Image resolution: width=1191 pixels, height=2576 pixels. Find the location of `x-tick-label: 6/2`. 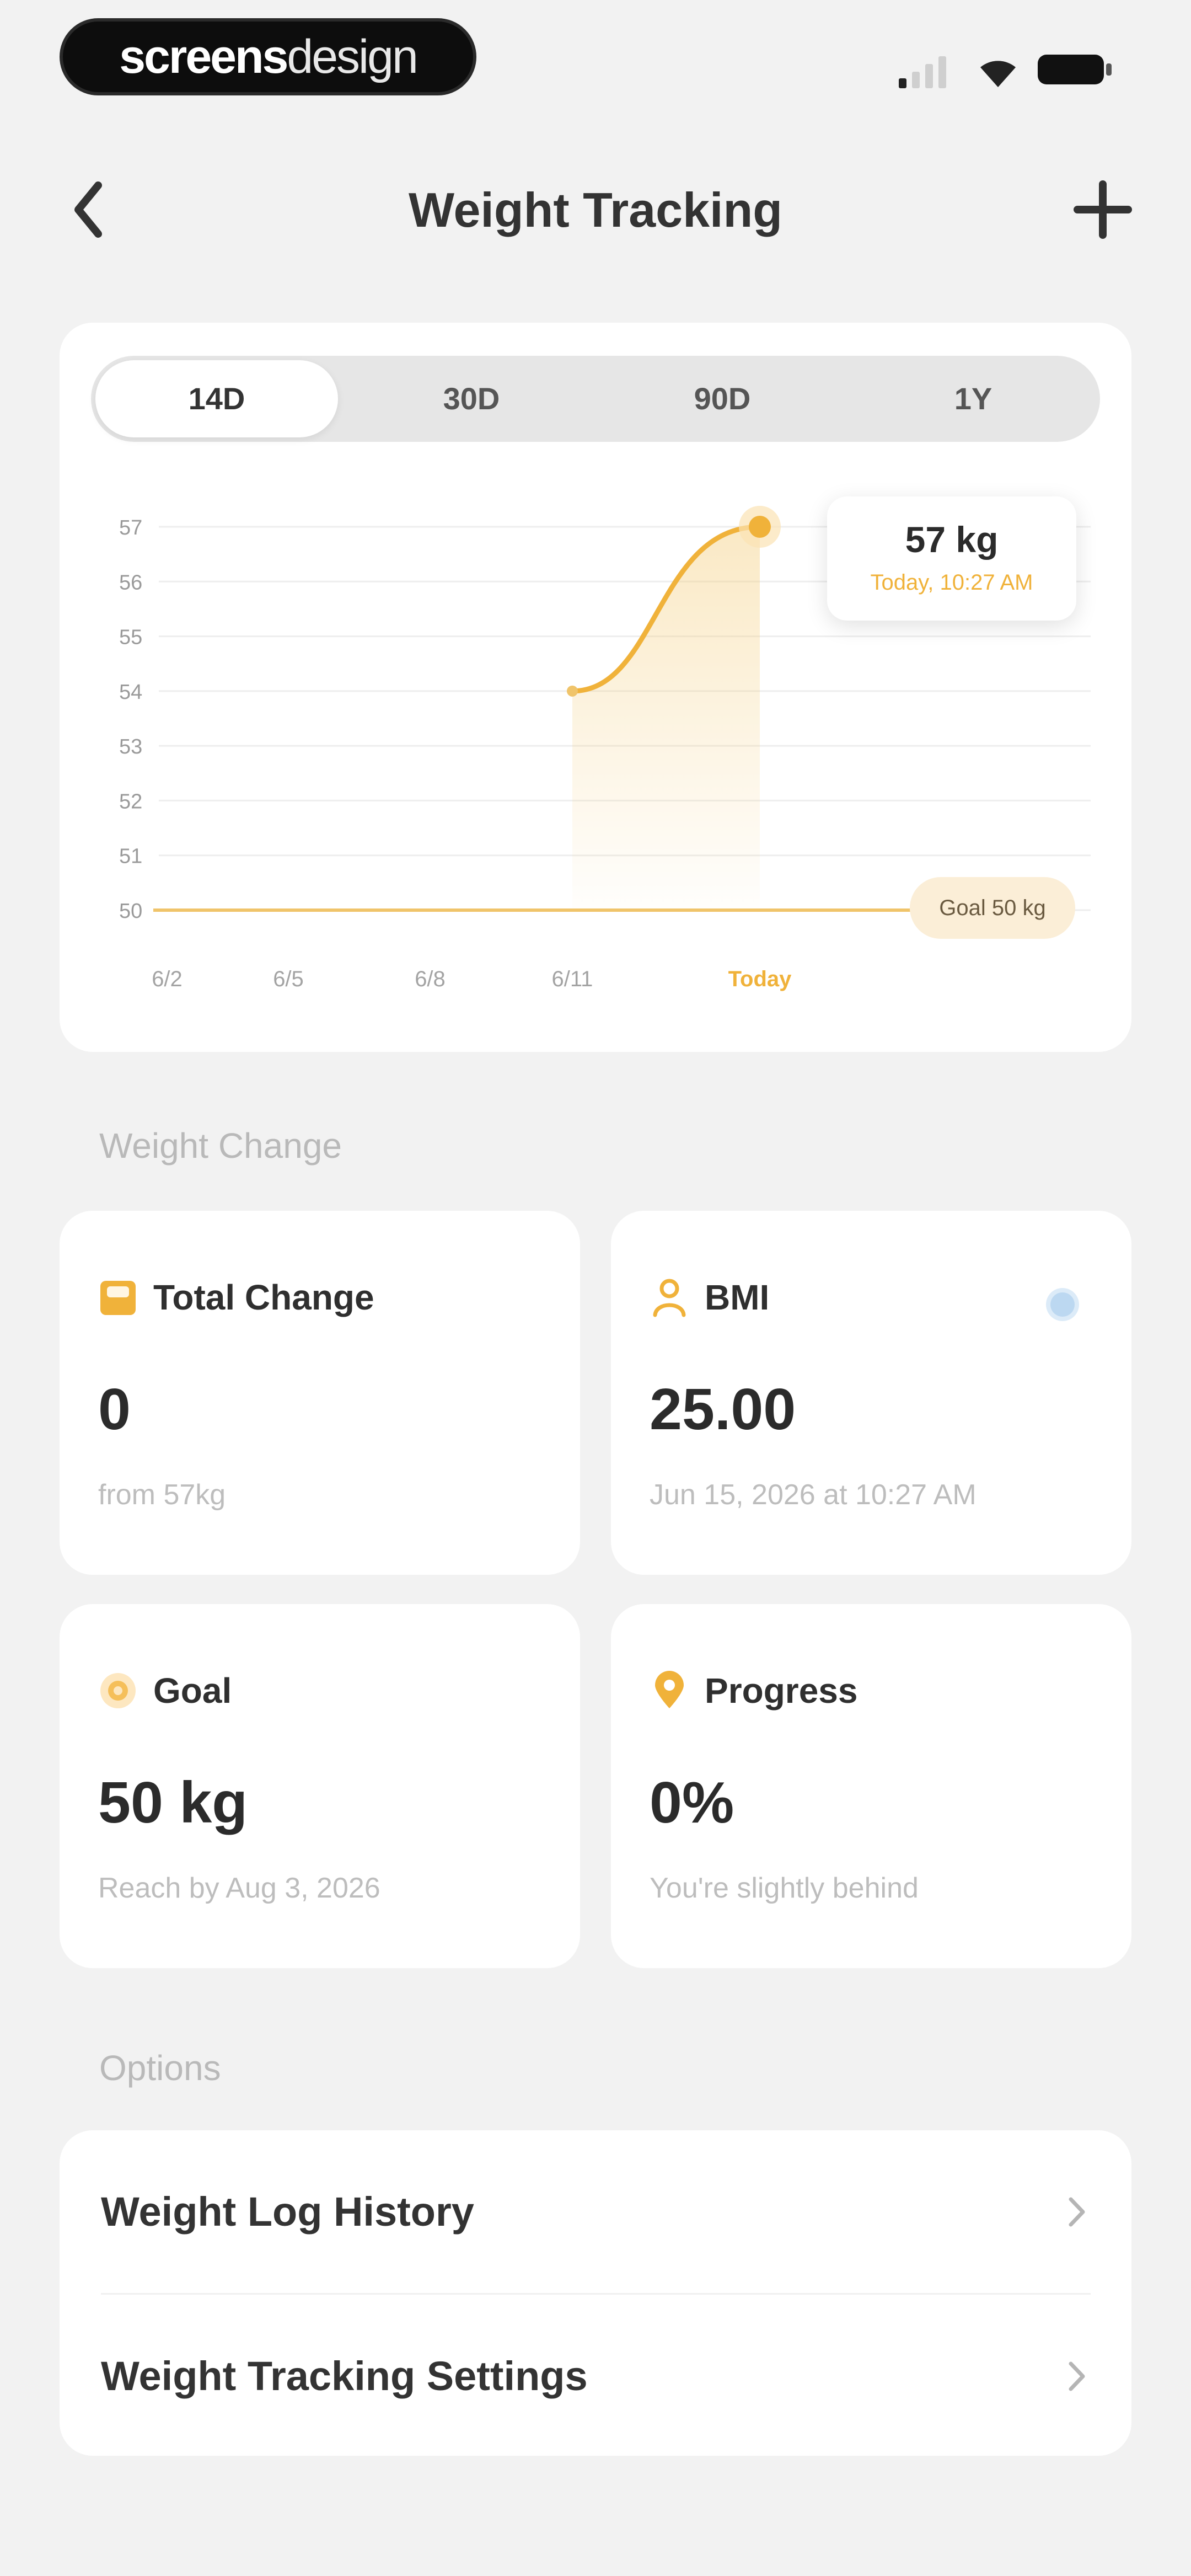

x-tick-label: 6/2 is located at coordinates (168, 979).